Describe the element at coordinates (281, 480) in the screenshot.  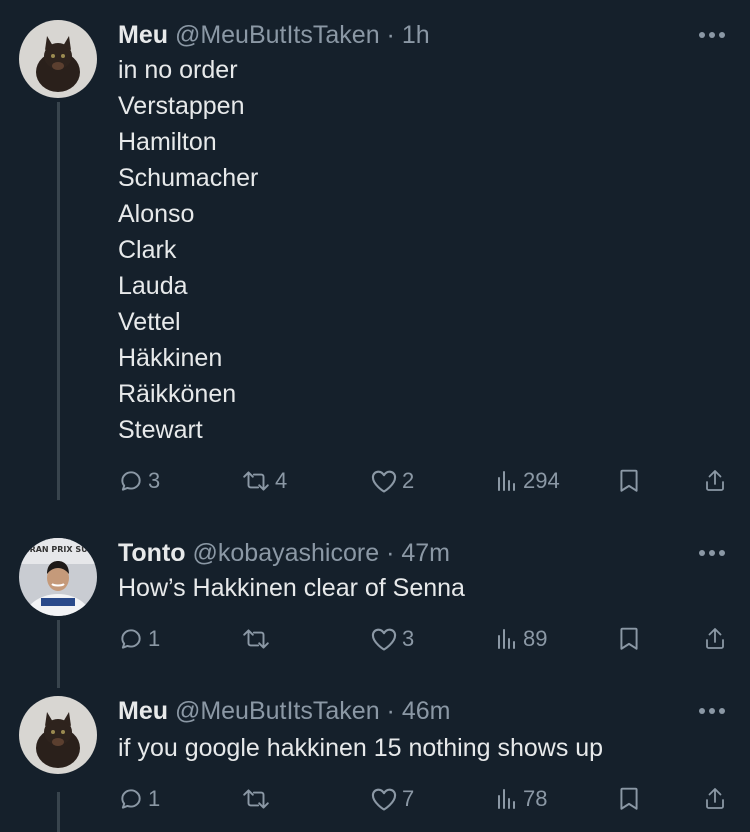
I see `retweet-count: 4` at that location.